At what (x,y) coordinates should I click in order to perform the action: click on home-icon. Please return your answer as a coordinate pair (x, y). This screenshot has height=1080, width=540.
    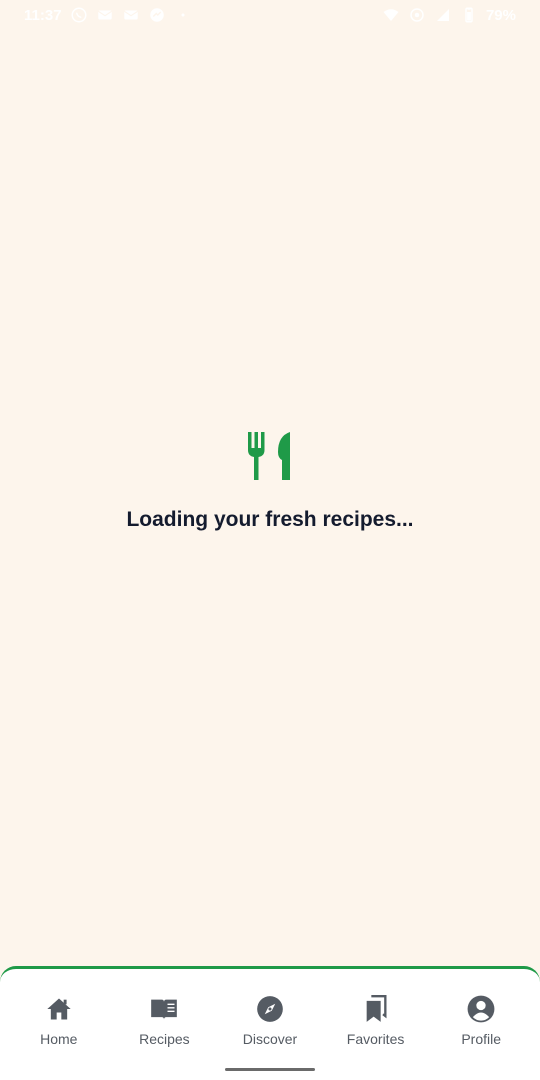
    Looking at the image, I should click on (59, 1009).